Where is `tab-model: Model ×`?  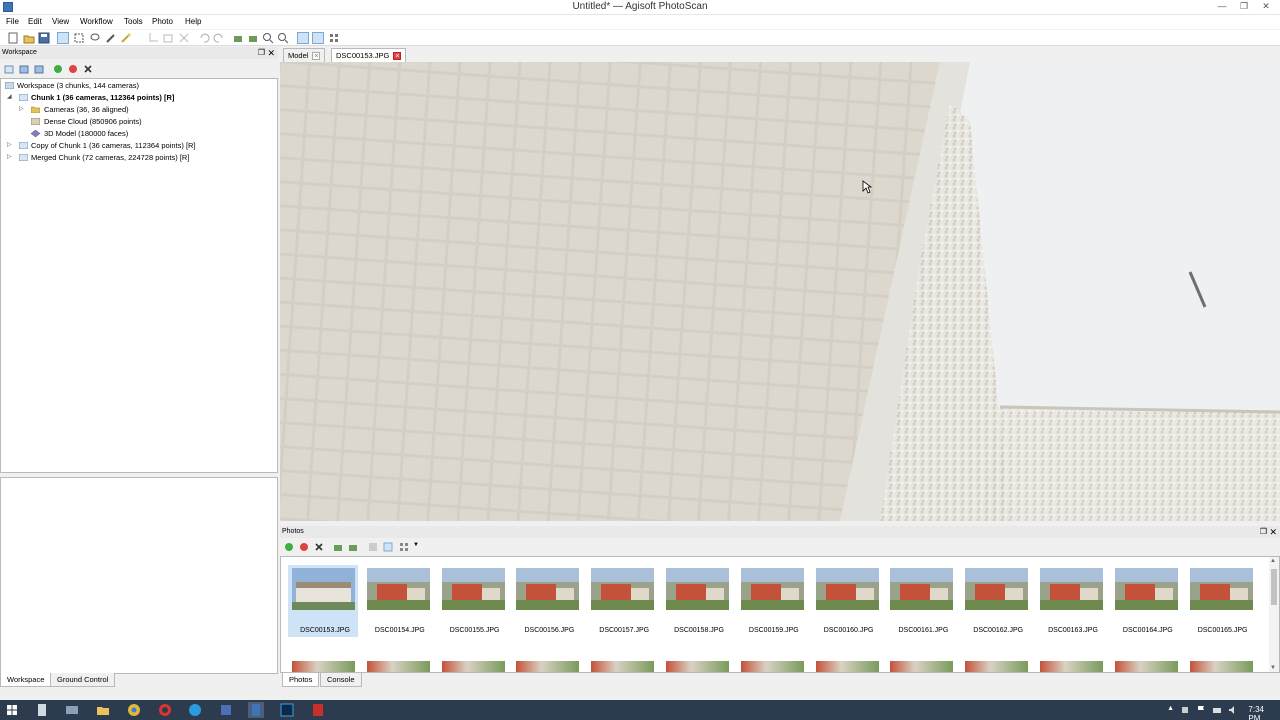 tab-model: Model × is located at coordinates (304, 55).